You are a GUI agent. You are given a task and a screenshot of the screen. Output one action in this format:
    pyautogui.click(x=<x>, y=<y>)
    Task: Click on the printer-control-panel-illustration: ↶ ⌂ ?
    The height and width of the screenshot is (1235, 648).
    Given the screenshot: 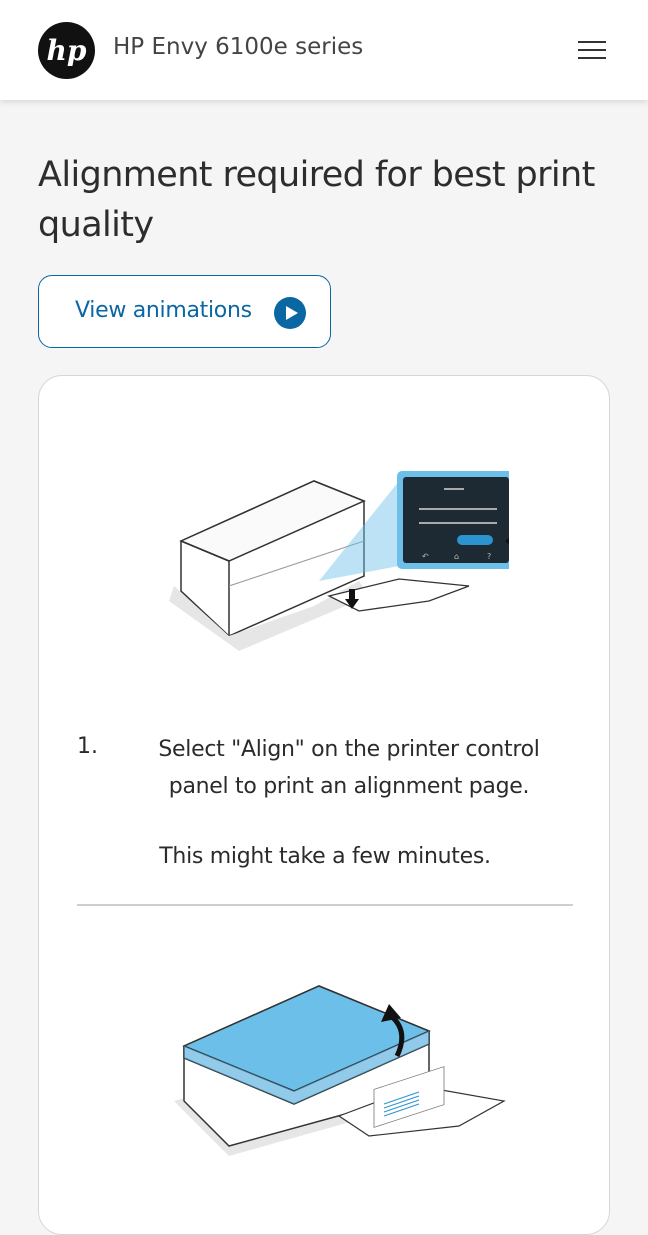 What is the action you would take?
    pyautogui.click(x=339, y=561)
    